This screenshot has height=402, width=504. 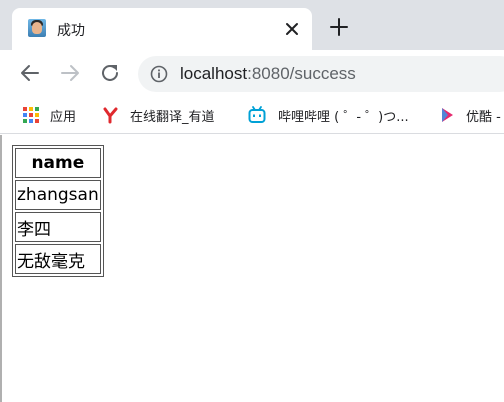 What do you see at coordinates (257, 114) in the screenshot?
I see `bilibili-icon` at bounding box center [257, 114].